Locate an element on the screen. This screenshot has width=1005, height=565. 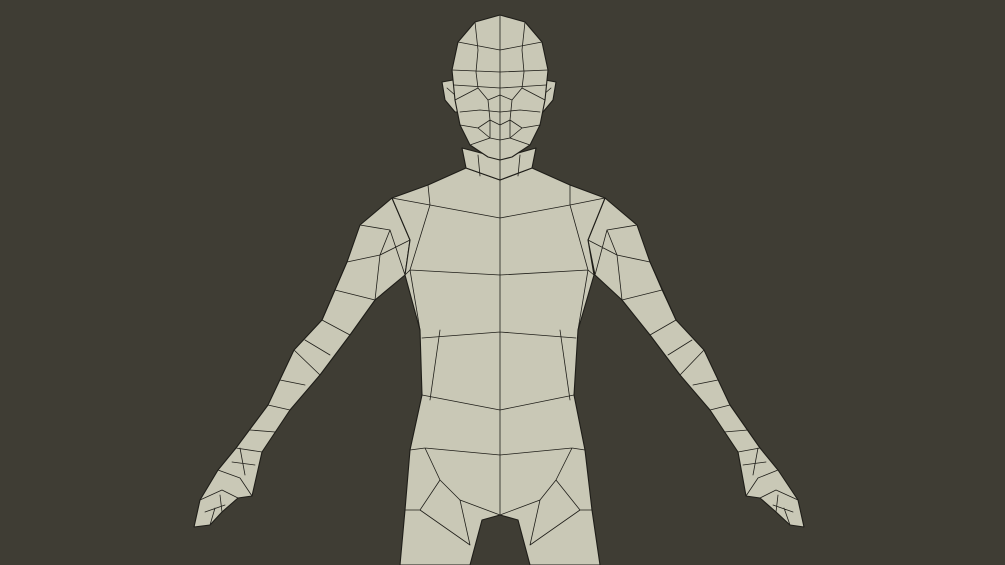
head-mesh is located at coordinates (500, 87).